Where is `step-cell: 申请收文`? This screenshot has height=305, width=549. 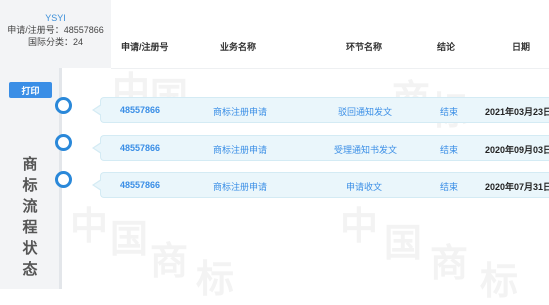
step-cell: 申请收文 is located at coordinates (364, 187).